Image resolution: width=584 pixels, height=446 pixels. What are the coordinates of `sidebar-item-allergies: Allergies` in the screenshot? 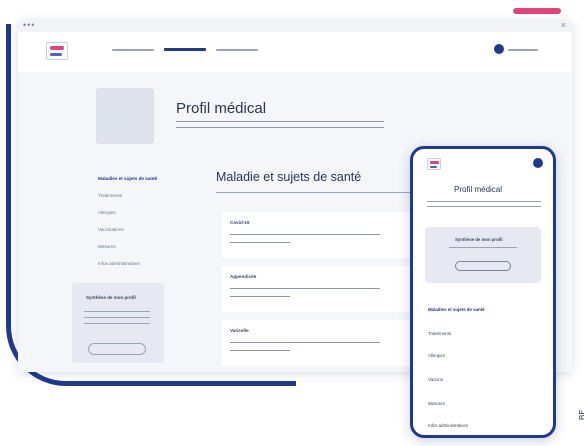 It's located at (107, 212).